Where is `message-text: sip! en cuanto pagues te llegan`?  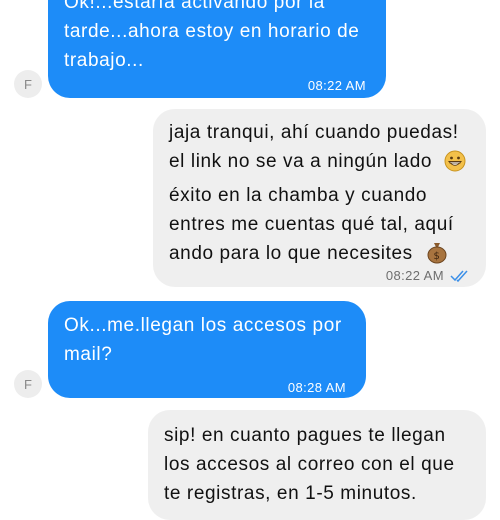 message-text: sip! en cuanto pagues te llegan is located at coordinates (305, 435).